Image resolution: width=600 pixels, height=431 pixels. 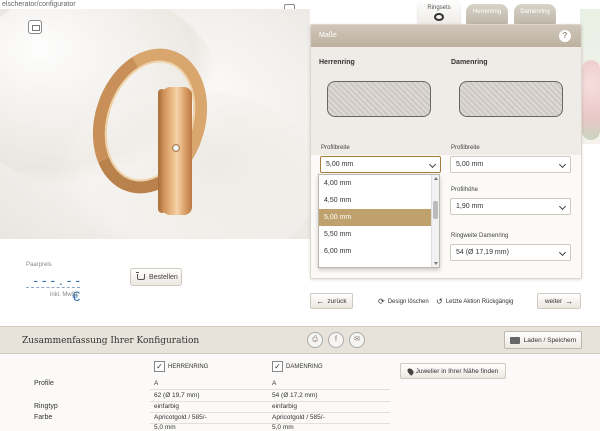 I want to click on tab-herrenring-label: Herrenring, so click(x=487, y=12).